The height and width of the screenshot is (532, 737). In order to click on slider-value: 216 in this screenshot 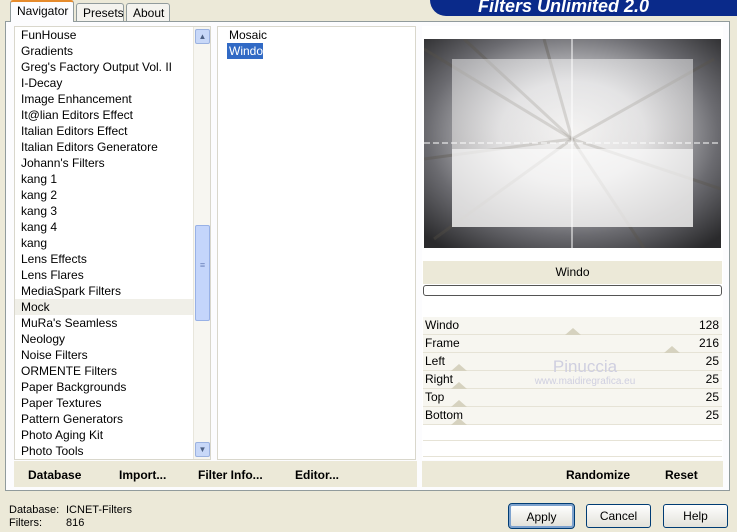, I will do `click(708, 343)`.